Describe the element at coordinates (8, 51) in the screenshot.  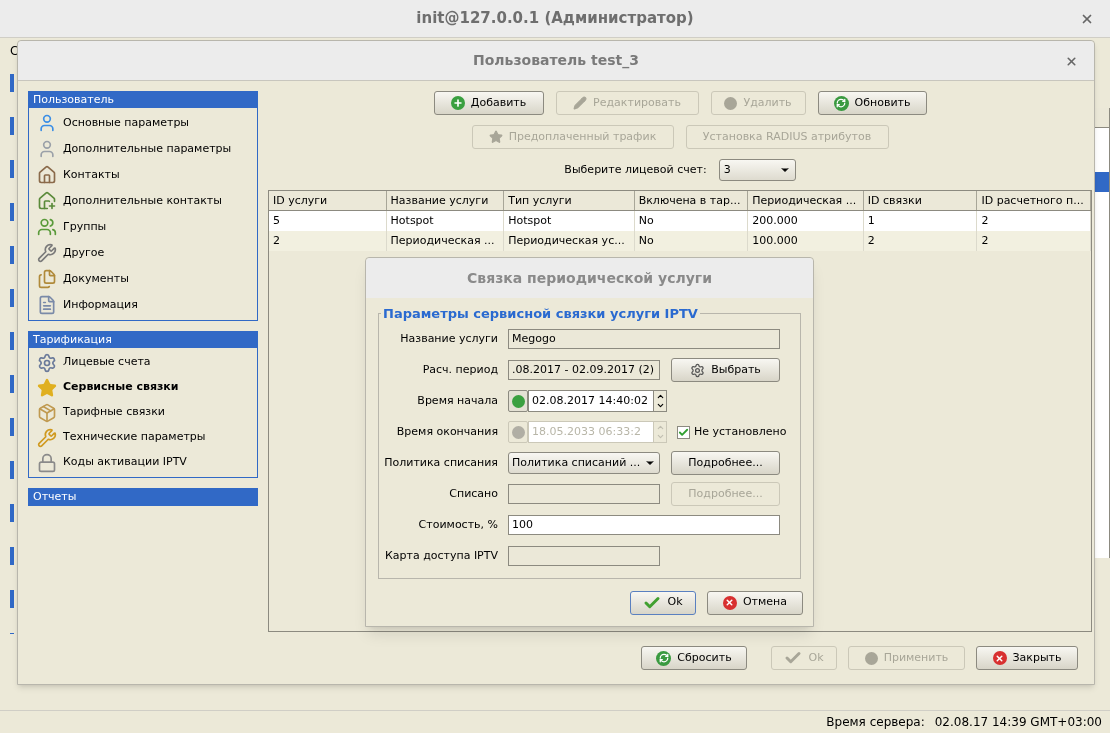
I see `menu-item: С` at that location.